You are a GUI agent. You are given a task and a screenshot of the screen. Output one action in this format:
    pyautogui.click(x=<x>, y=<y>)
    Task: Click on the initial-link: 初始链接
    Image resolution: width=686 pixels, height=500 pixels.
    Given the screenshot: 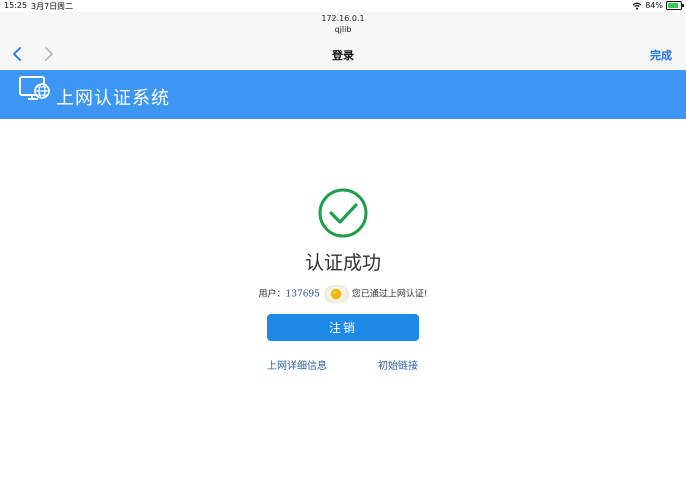 What is the action you would take?
    pyautogui.click(x=398, y=364)
    